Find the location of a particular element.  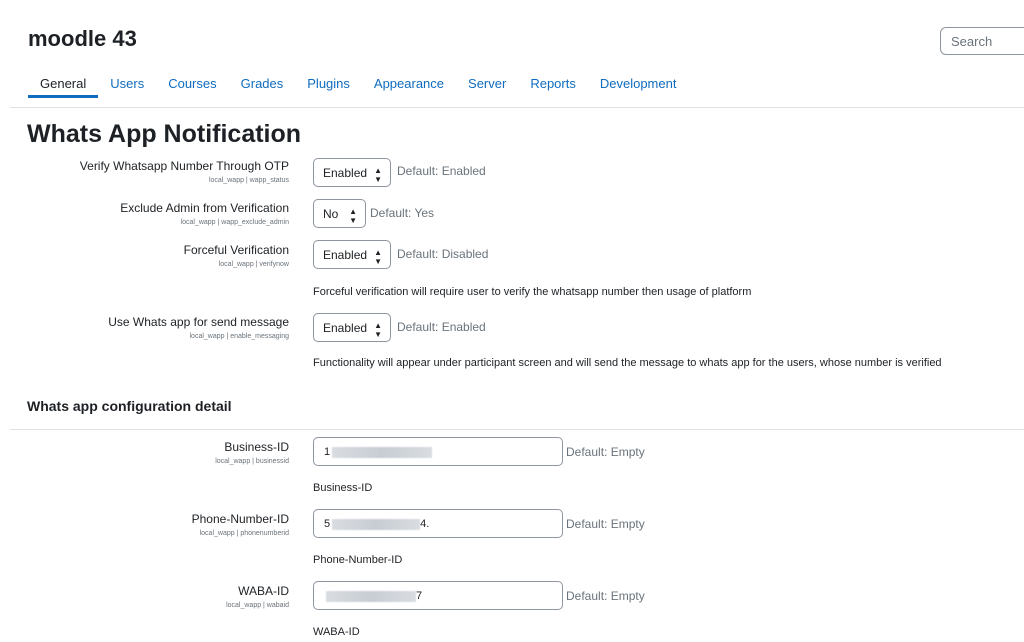

tab-users: Users is located at coordinates (127, 83).